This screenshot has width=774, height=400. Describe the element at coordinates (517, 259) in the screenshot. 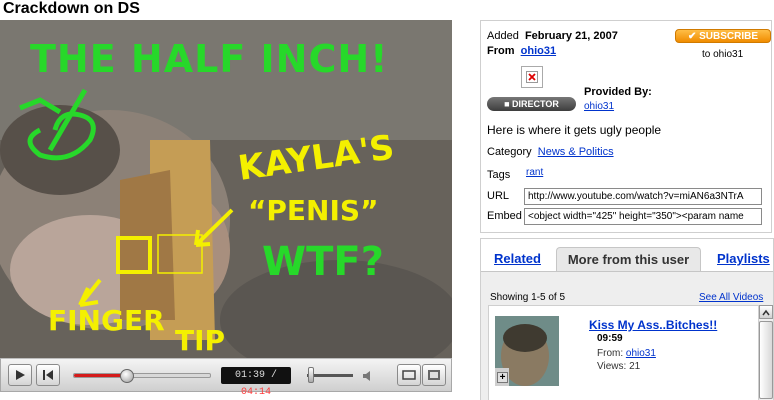

I see `tab-related: Related` at that location.